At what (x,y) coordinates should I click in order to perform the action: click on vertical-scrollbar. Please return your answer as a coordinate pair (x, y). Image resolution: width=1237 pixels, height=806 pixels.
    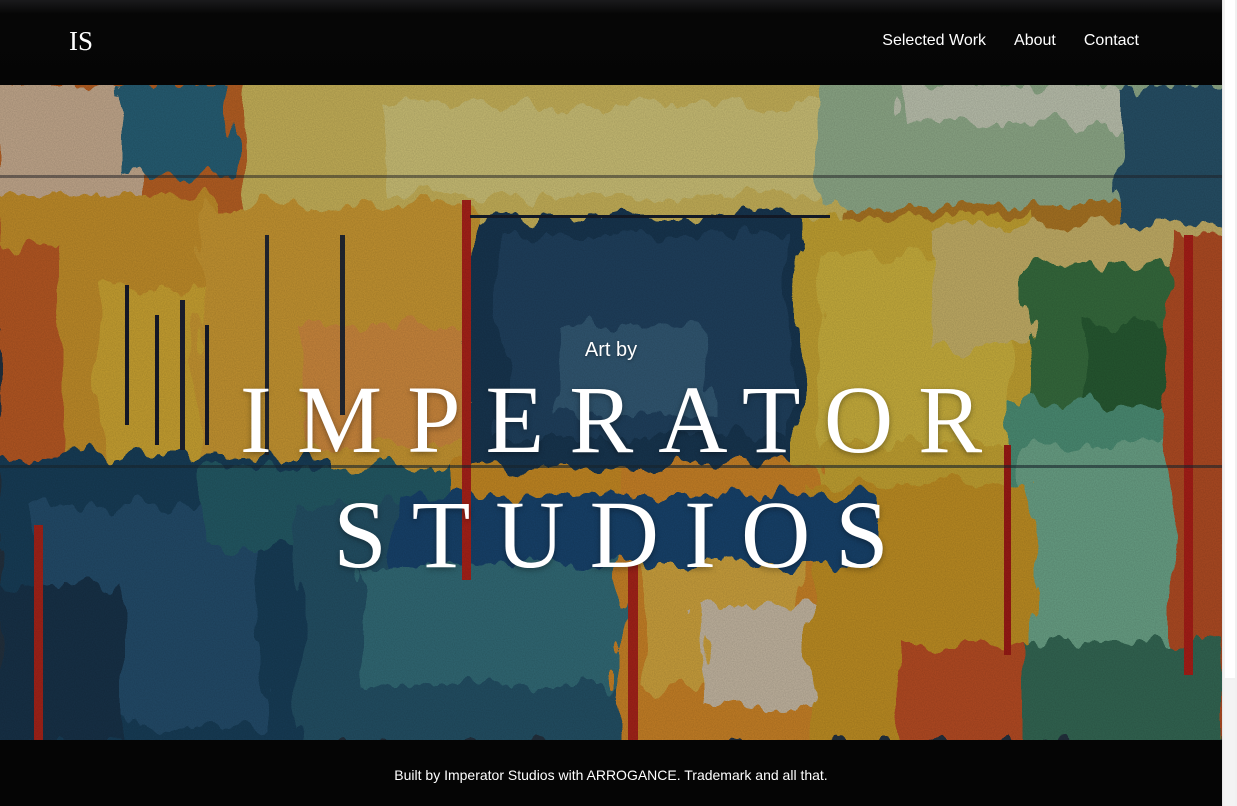
    Looking at the image, I should click on (1229, 403).